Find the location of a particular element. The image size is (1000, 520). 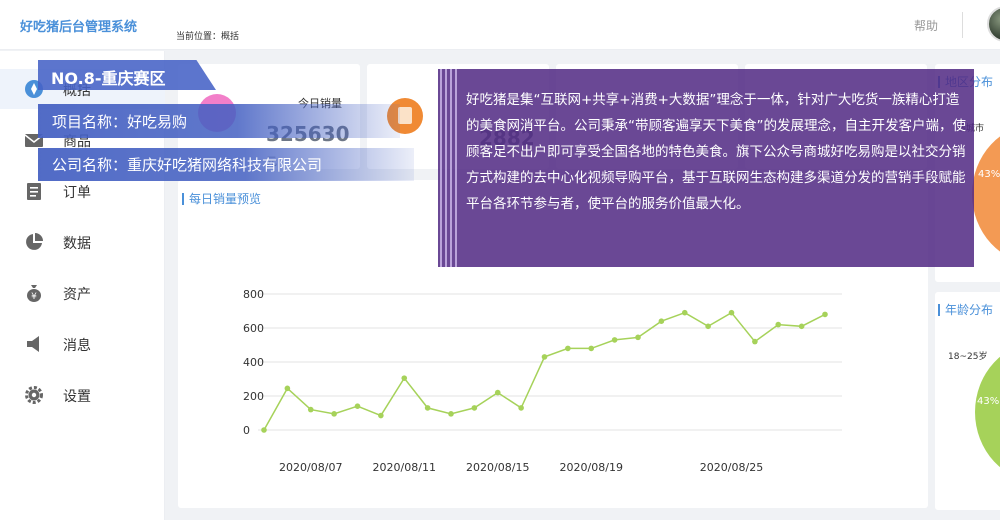

sidebar-item-messages: 消息 is located at coordinates (82, 344).